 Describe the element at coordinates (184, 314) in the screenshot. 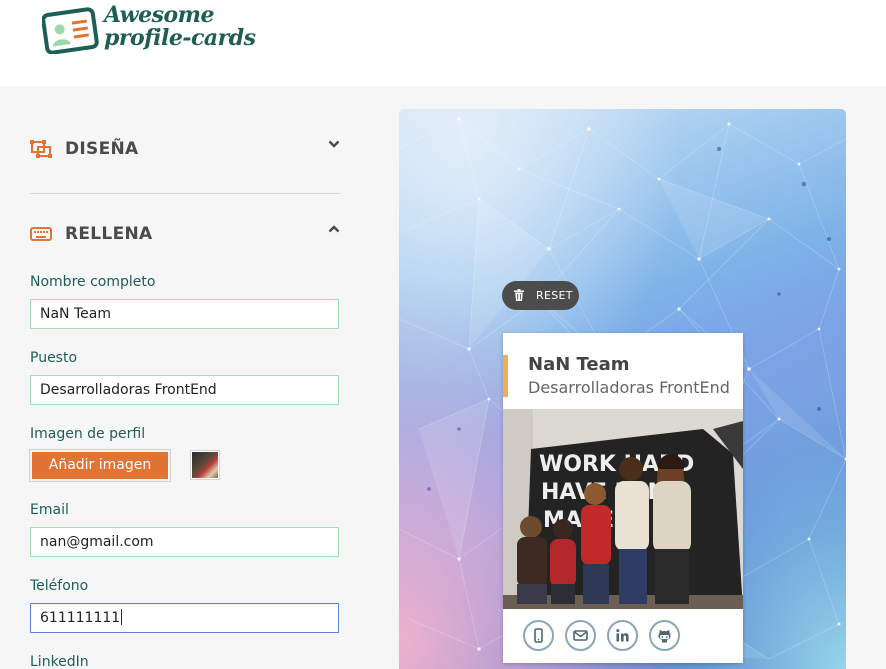

I see `name-input: NaN Team` at that location.